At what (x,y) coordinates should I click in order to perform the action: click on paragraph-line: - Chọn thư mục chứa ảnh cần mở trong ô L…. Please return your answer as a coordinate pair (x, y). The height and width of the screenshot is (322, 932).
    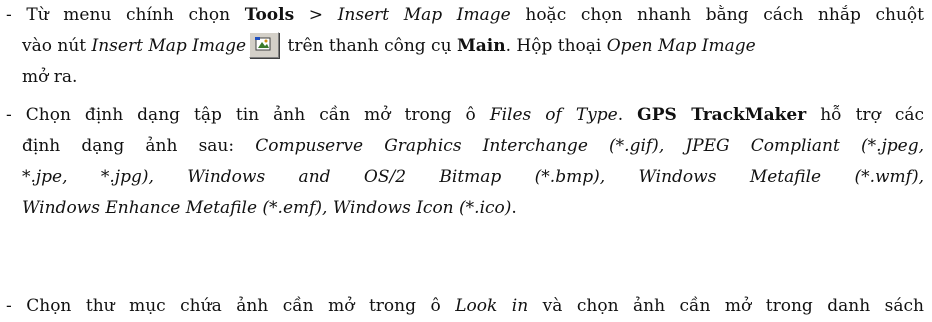
    Looking at the image, I should click on (465, 306).